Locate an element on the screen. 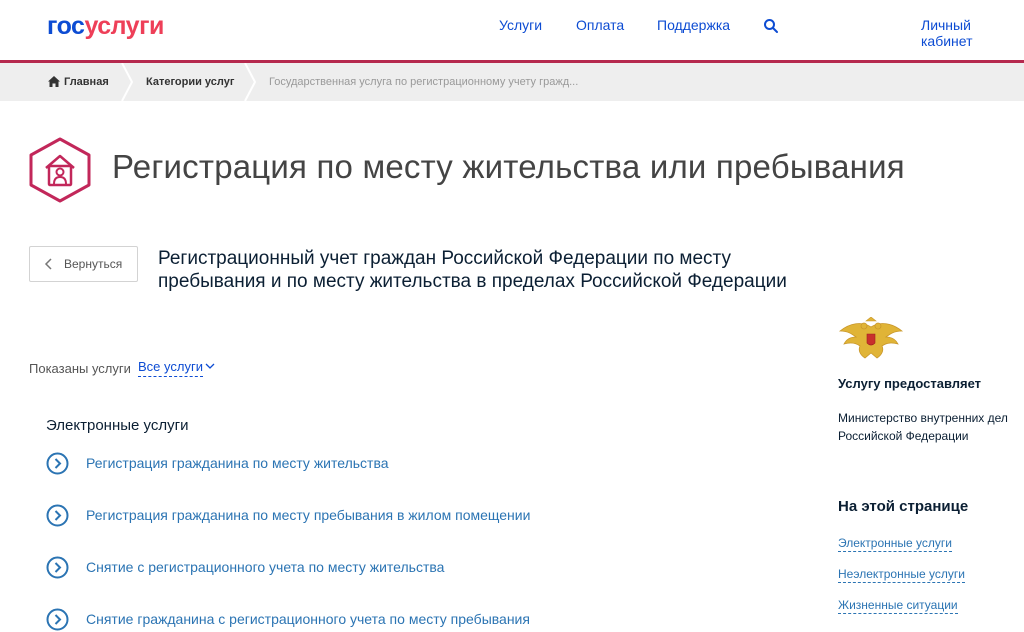 The height and width of the screenshot is (632, 1024). logo-part-2: услуги is located at coordinates (124, 26).